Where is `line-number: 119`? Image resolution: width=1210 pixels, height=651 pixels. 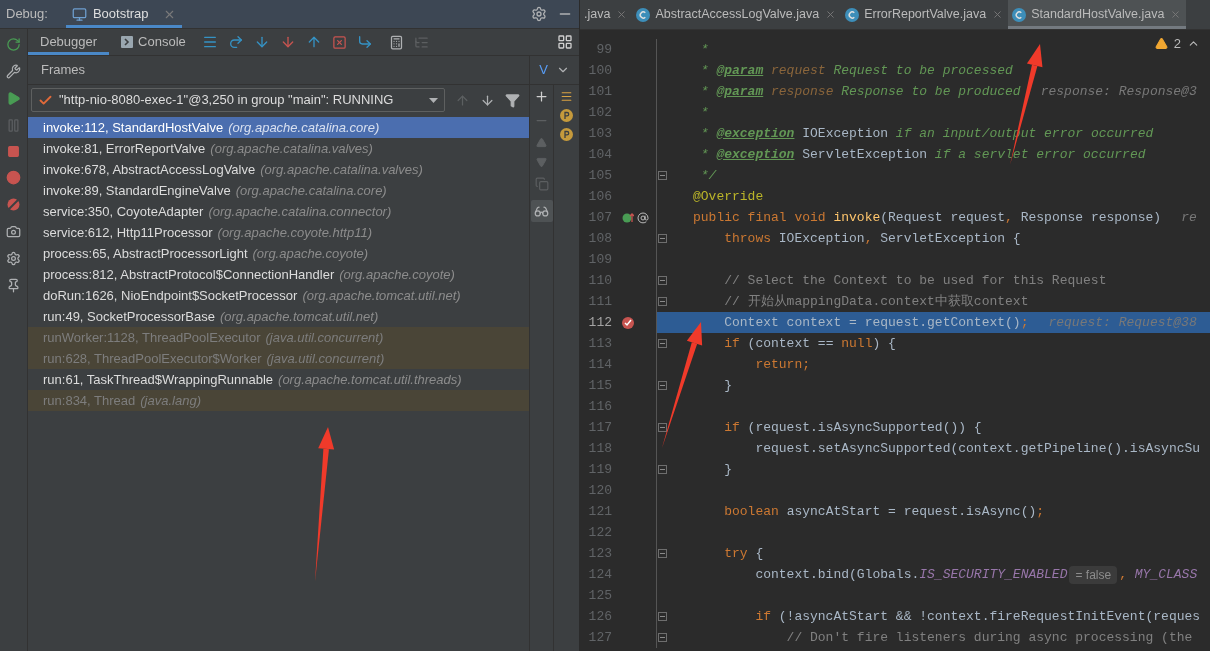 line-number: 119 is located at coordinates (599, 469).